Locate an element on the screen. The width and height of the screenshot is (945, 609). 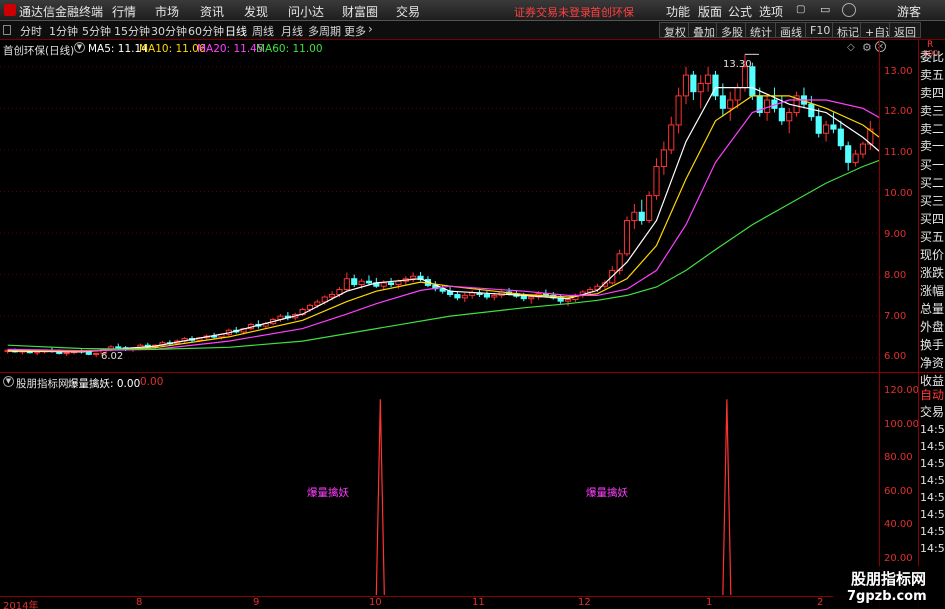
period-tab-weekly: 周线 is located at coordinates (263, 31).